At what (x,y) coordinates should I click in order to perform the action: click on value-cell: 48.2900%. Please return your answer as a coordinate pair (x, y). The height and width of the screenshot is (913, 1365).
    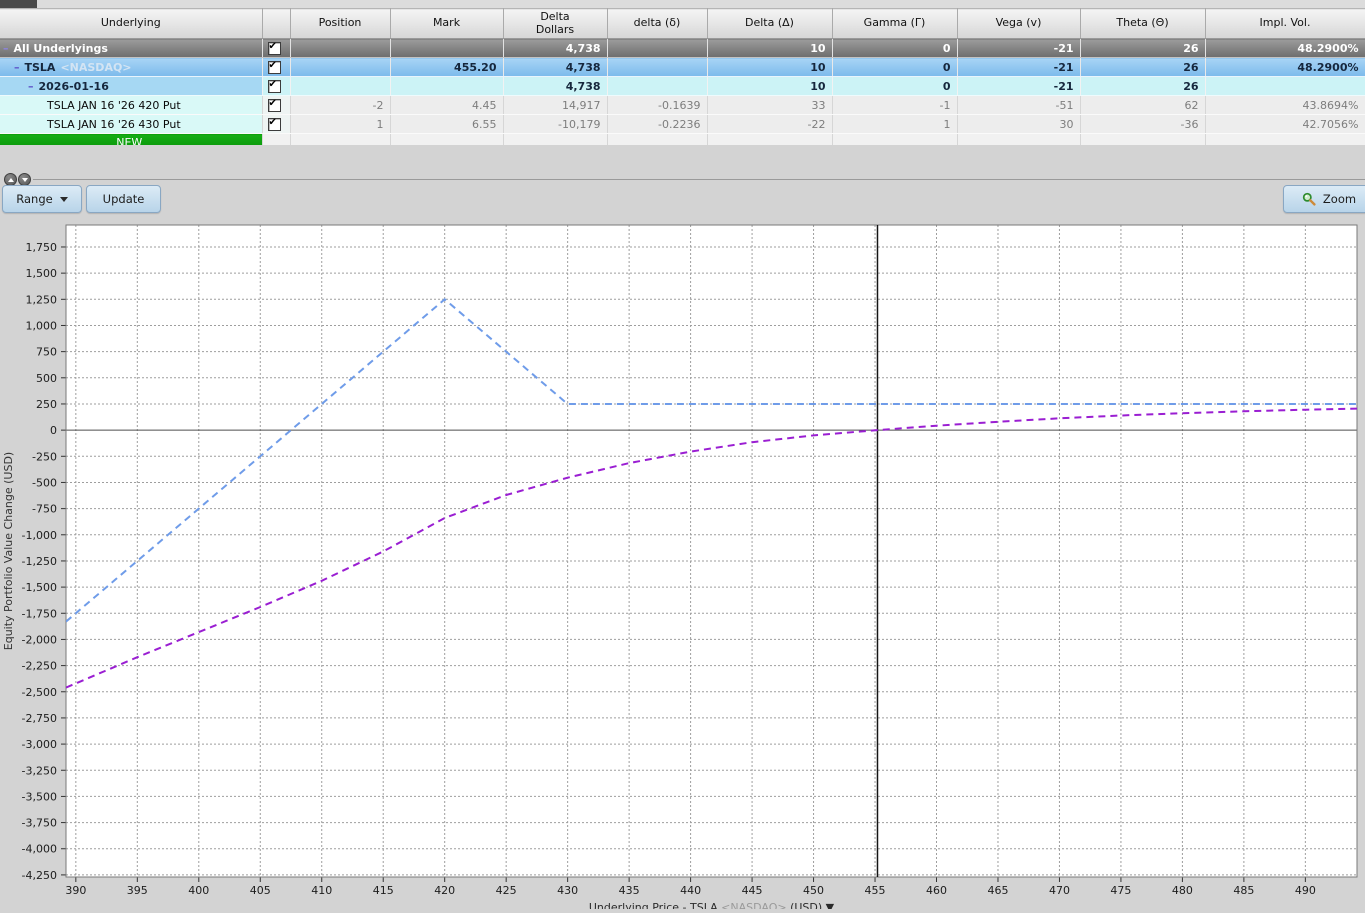
    Looking at the image, I should click on (1285, 48).